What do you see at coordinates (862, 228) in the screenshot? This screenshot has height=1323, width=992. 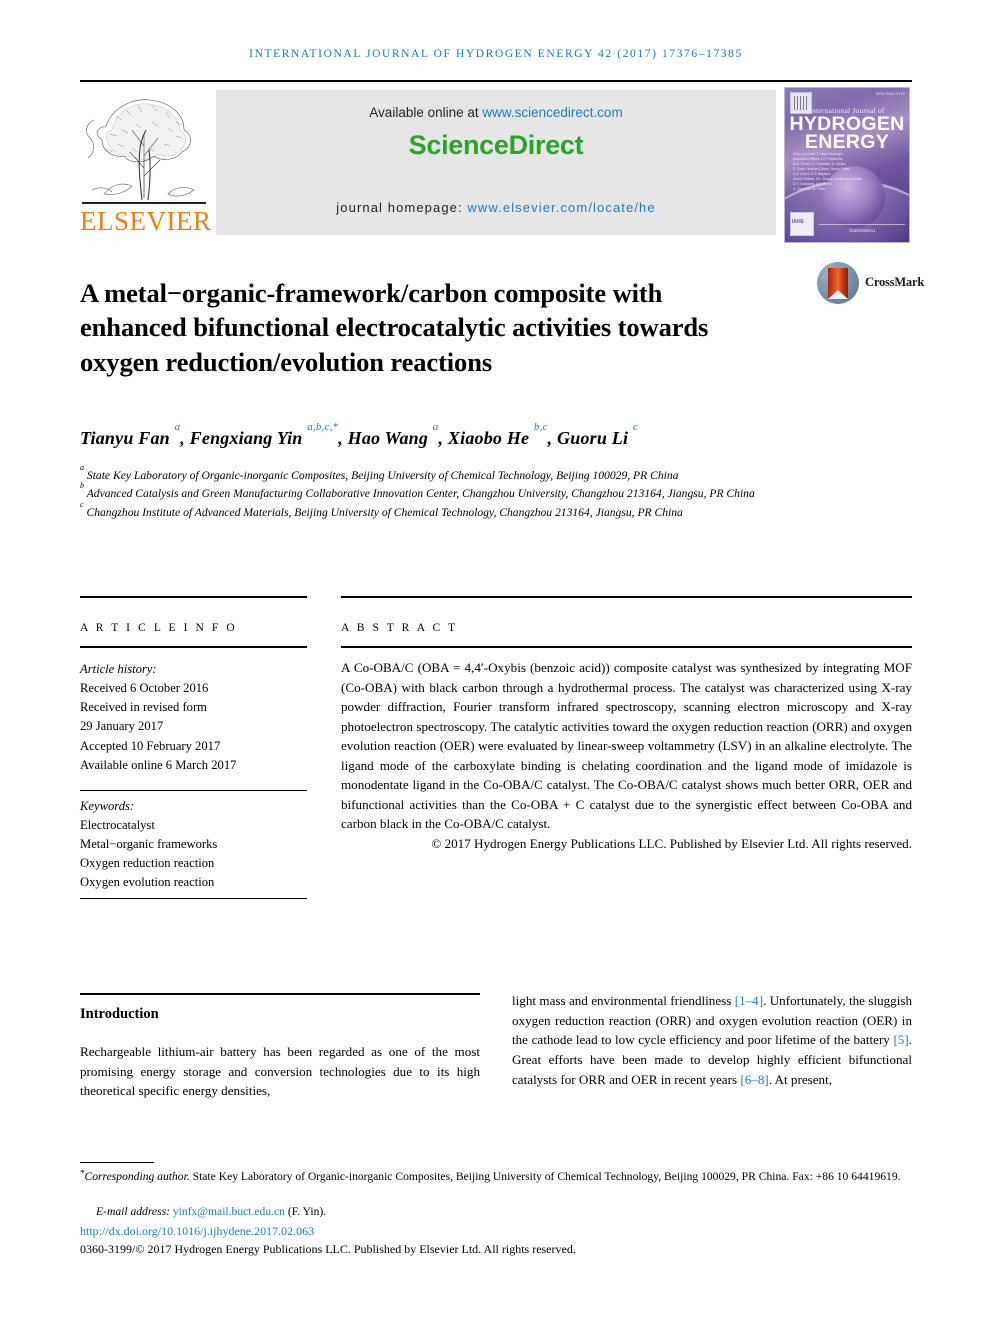 I see `cover-footer-text: ScienceDirect` at bounding box center [862, 228].